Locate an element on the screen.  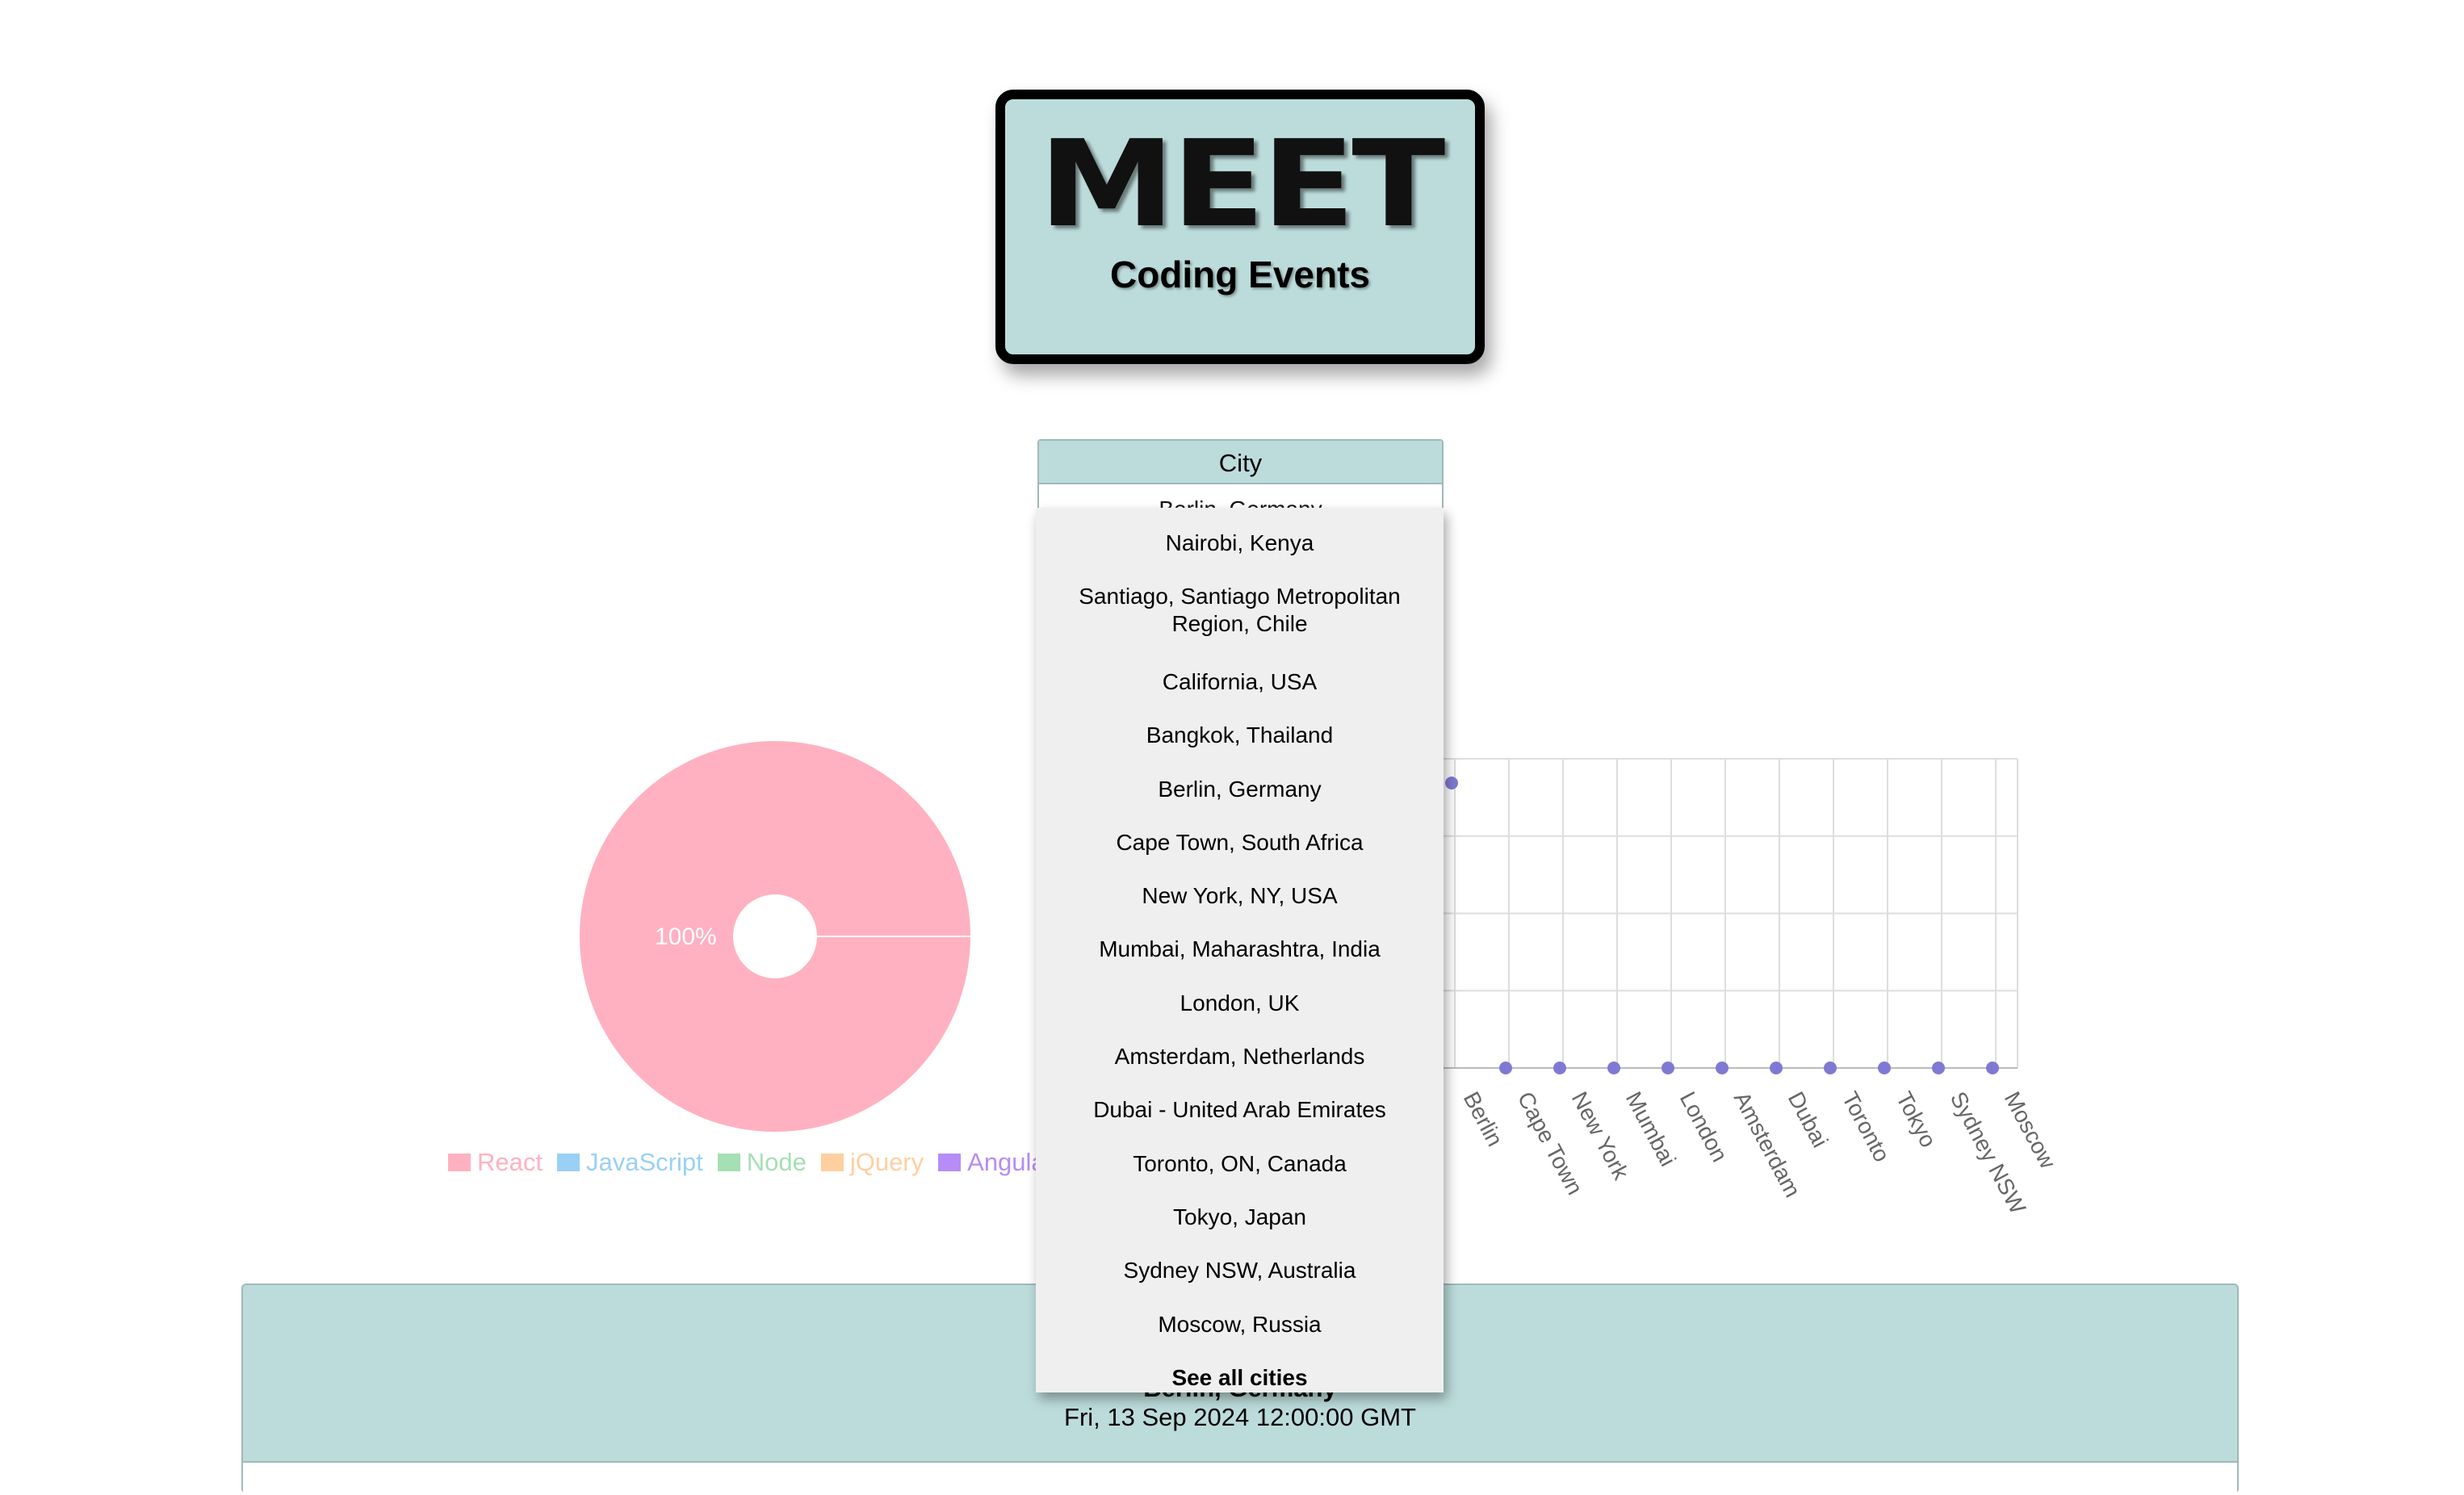
suggestion-item: Tokyo, Japan is located at coordinates (1240, 1217).